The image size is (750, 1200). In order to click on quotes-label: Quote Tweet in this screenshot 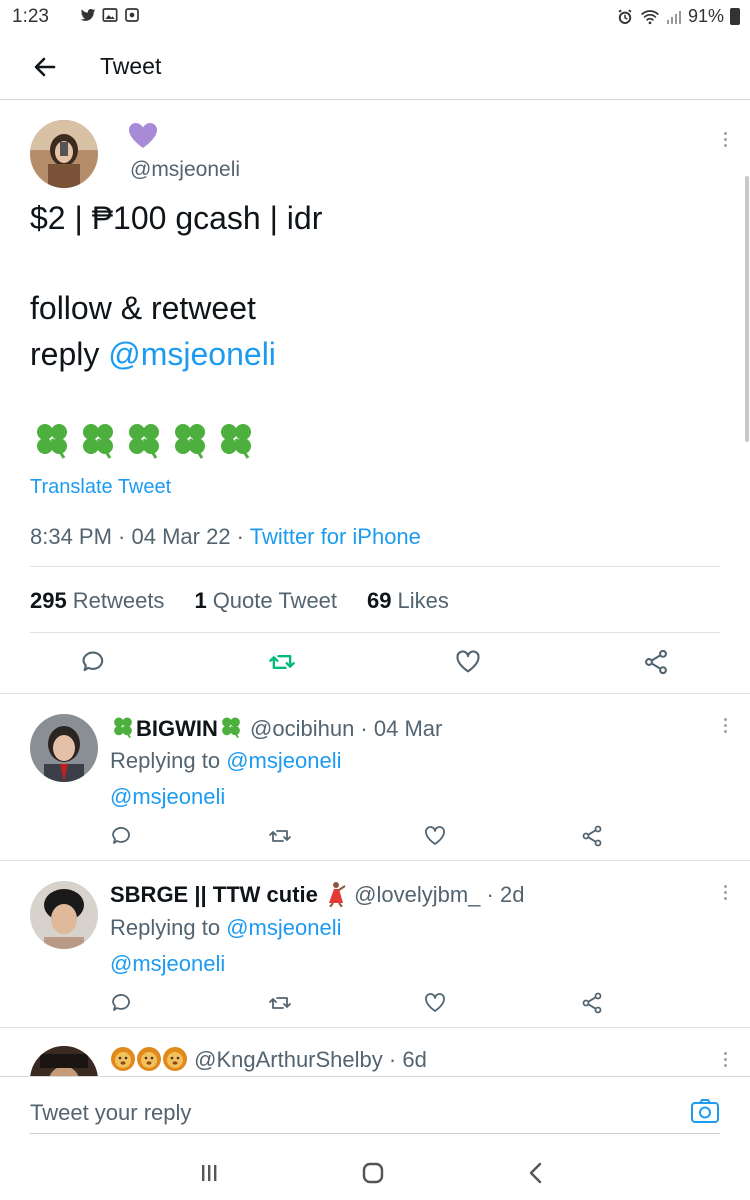, I will do `click(275, 600)`.